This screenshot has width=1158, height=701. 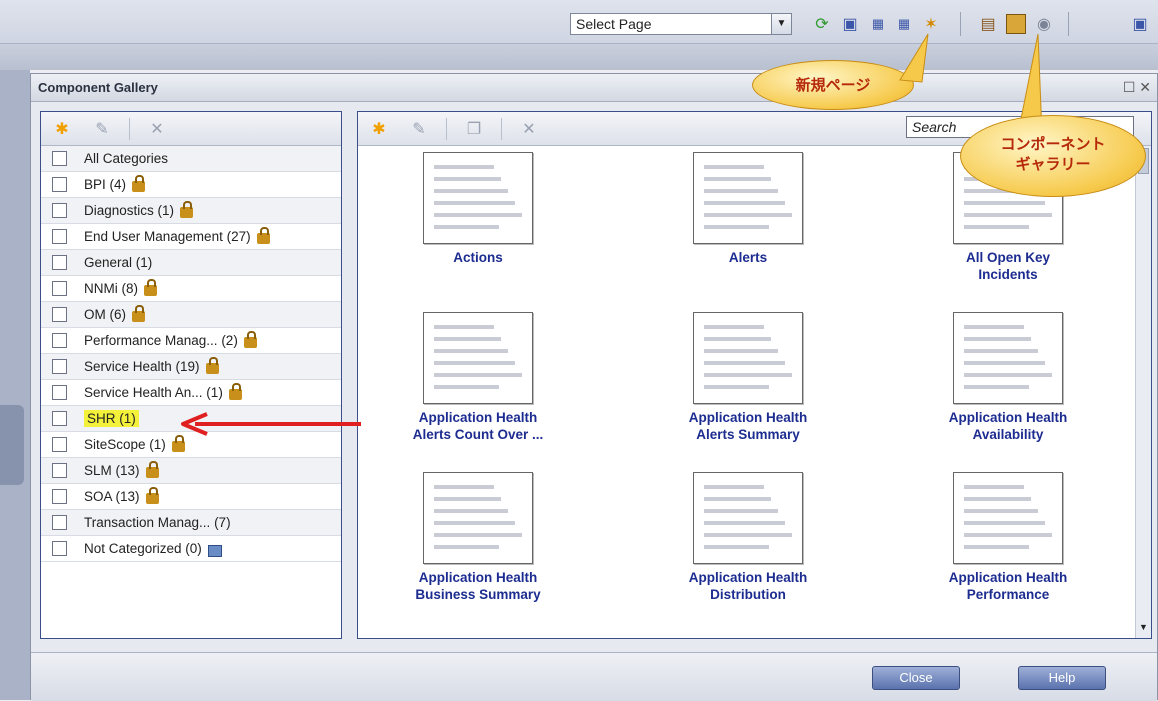 I want to click on gallery-item: Alerts, so click(x=748, y=209).